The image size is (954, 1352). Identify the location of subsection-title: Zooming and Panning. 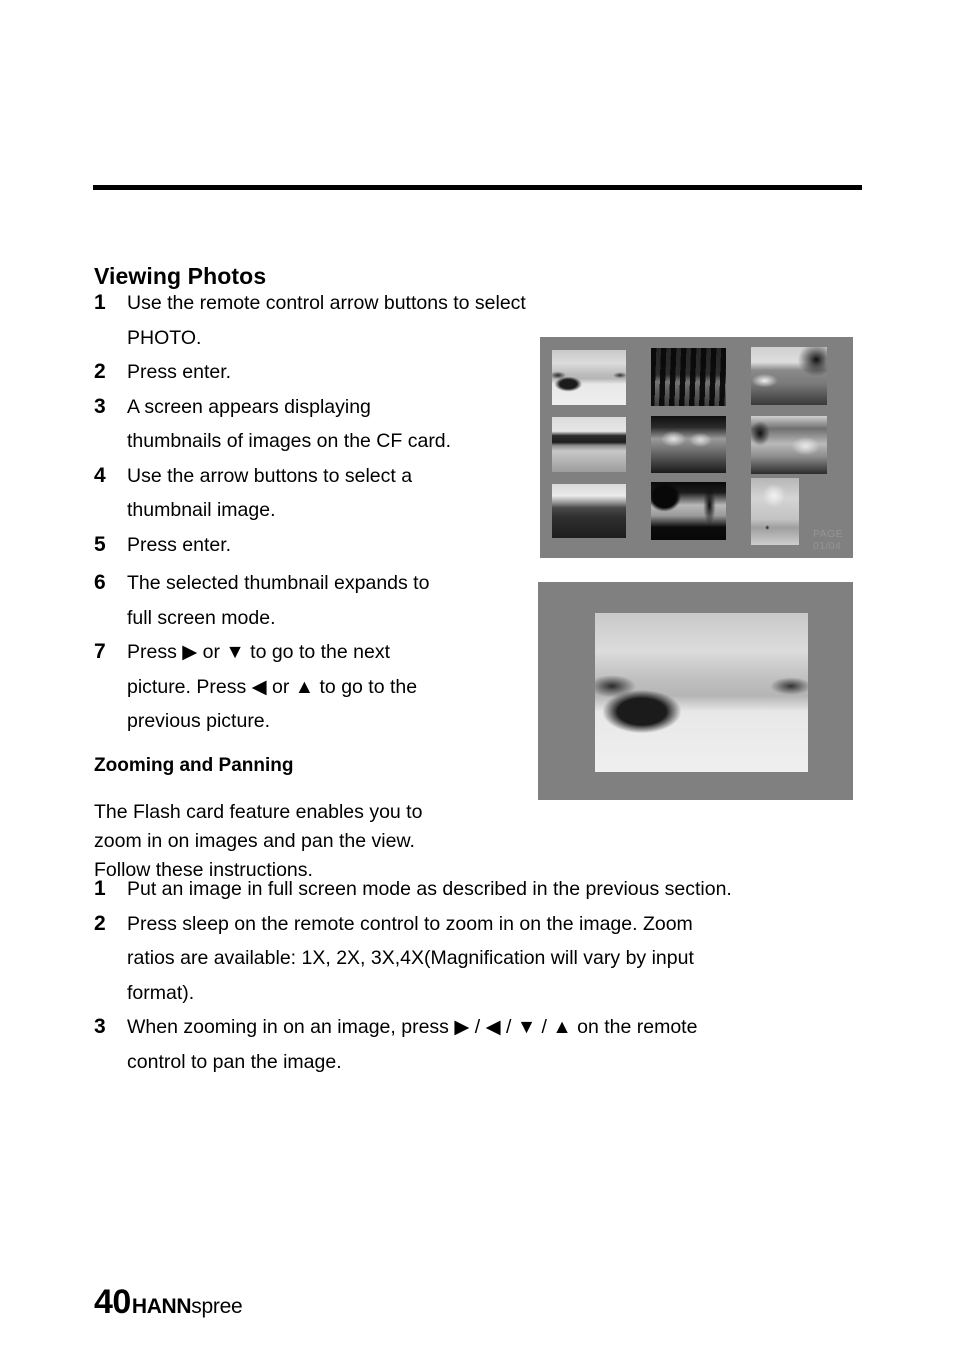
(194, 765).